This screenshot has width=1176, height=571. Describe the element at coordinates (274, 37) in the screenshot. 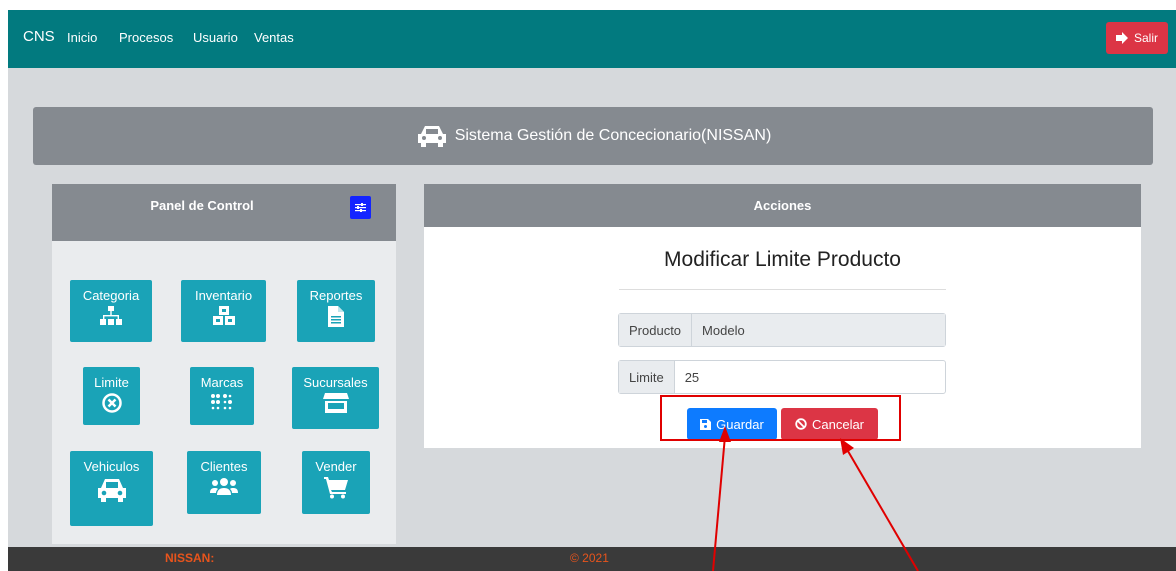

I see `nav-link-ventas: Ventas` at that location.